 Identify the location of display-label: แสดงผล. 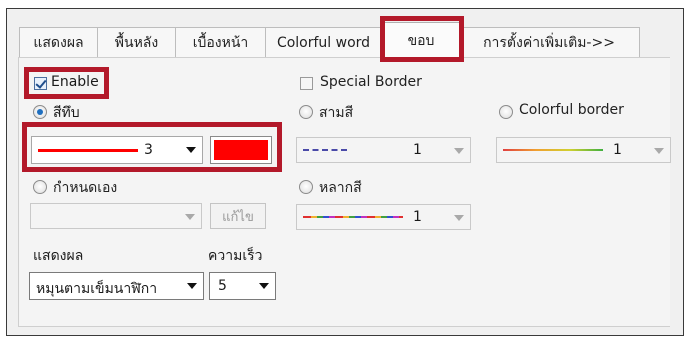
(58, 256).